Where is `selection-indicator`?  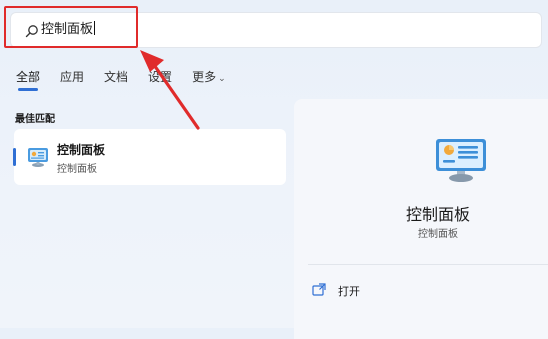
selection-indicator is located at coordinates (14, 157).